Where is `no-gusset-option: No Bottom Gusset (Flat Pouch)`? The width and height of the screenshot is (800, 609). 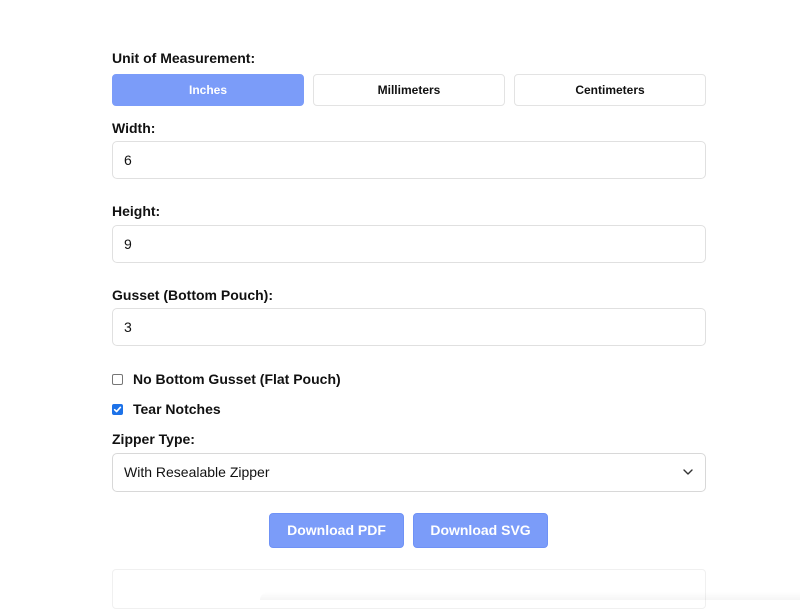 no-gusset-option: No Bottom Gusset (Flat Pouch) is located at coordinates (226, 379).